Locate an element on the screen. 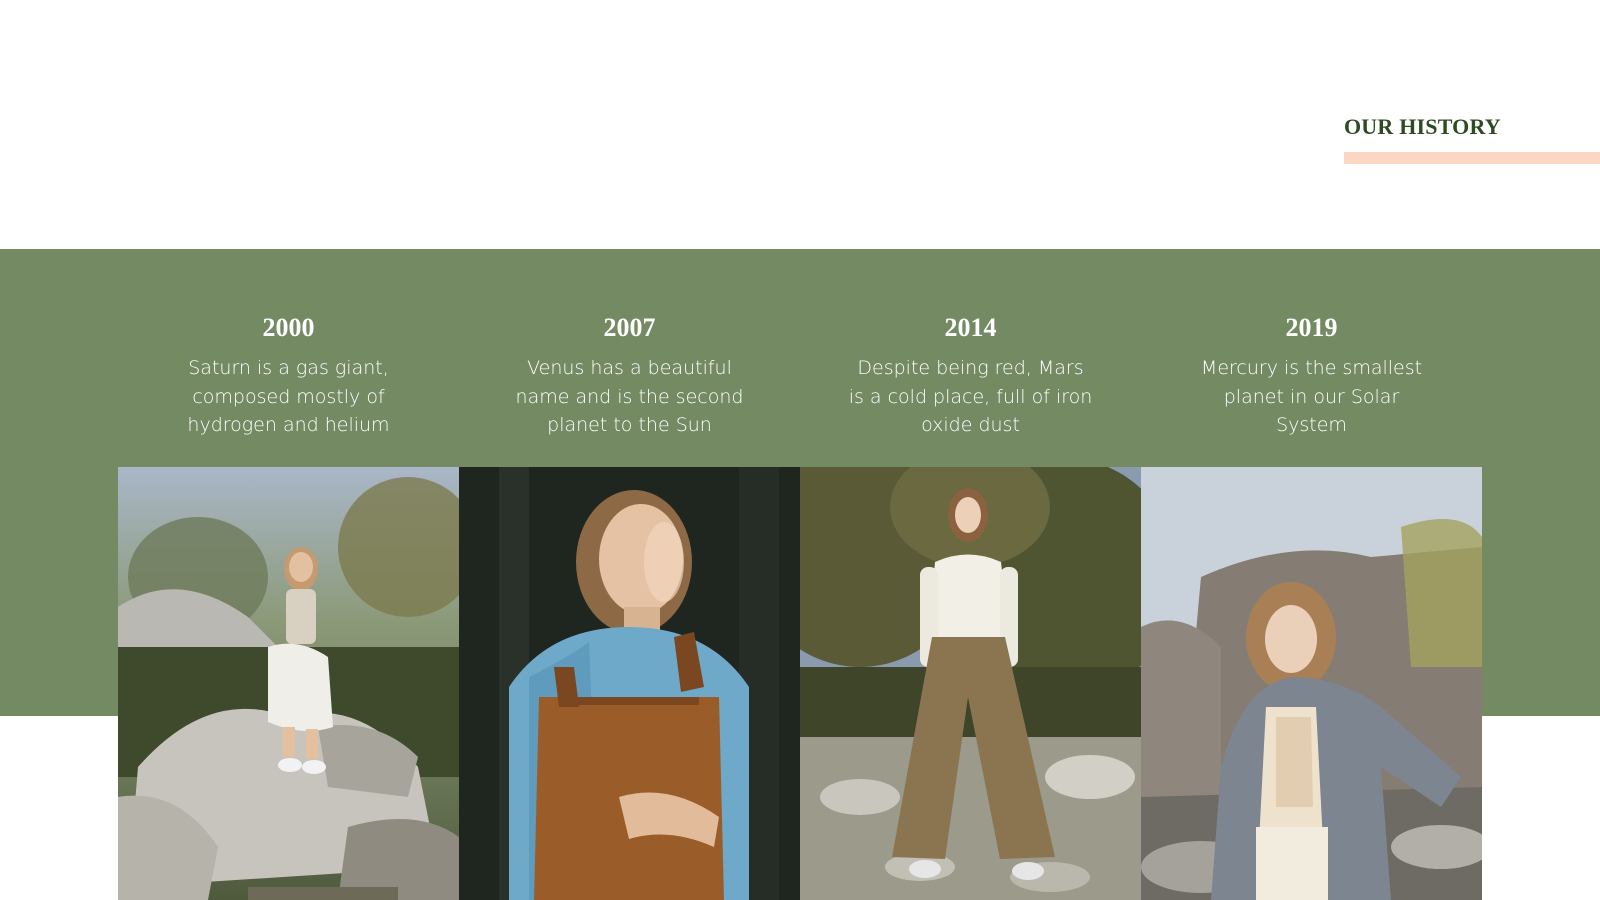  timeline-year: 2014 is located at coordinates (970, 327).